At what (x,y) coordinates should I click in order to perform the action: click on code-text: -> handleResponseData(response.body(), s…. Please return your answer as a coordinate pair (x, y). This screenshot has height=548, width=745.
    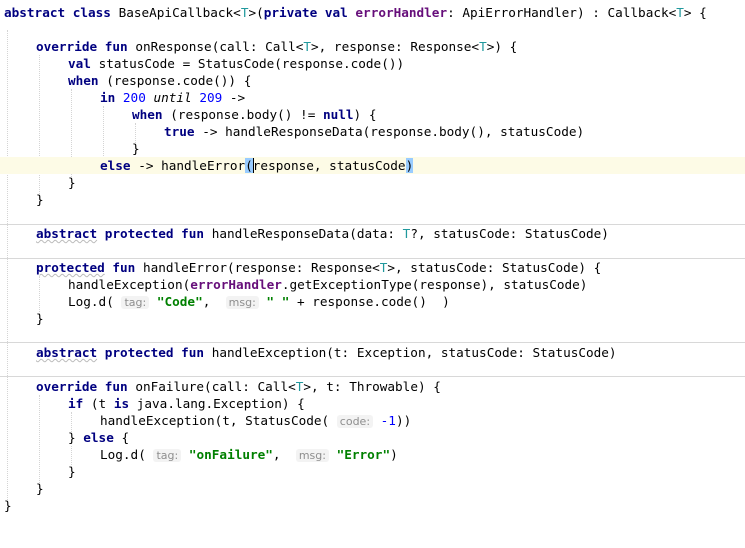
    Looking at the image, I should click on (393, 131).